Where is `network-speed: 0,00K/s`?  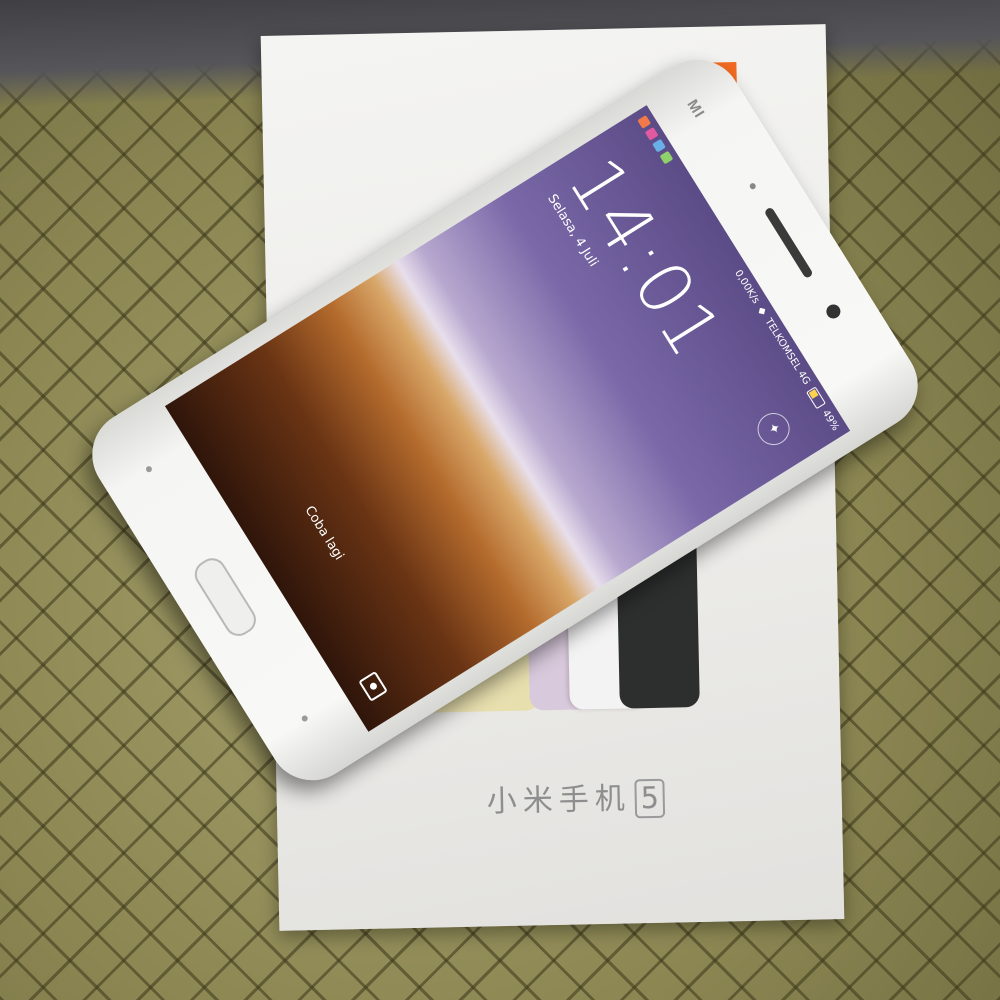 network-speed: 0,00K/s is located at coordinates (747, 286).